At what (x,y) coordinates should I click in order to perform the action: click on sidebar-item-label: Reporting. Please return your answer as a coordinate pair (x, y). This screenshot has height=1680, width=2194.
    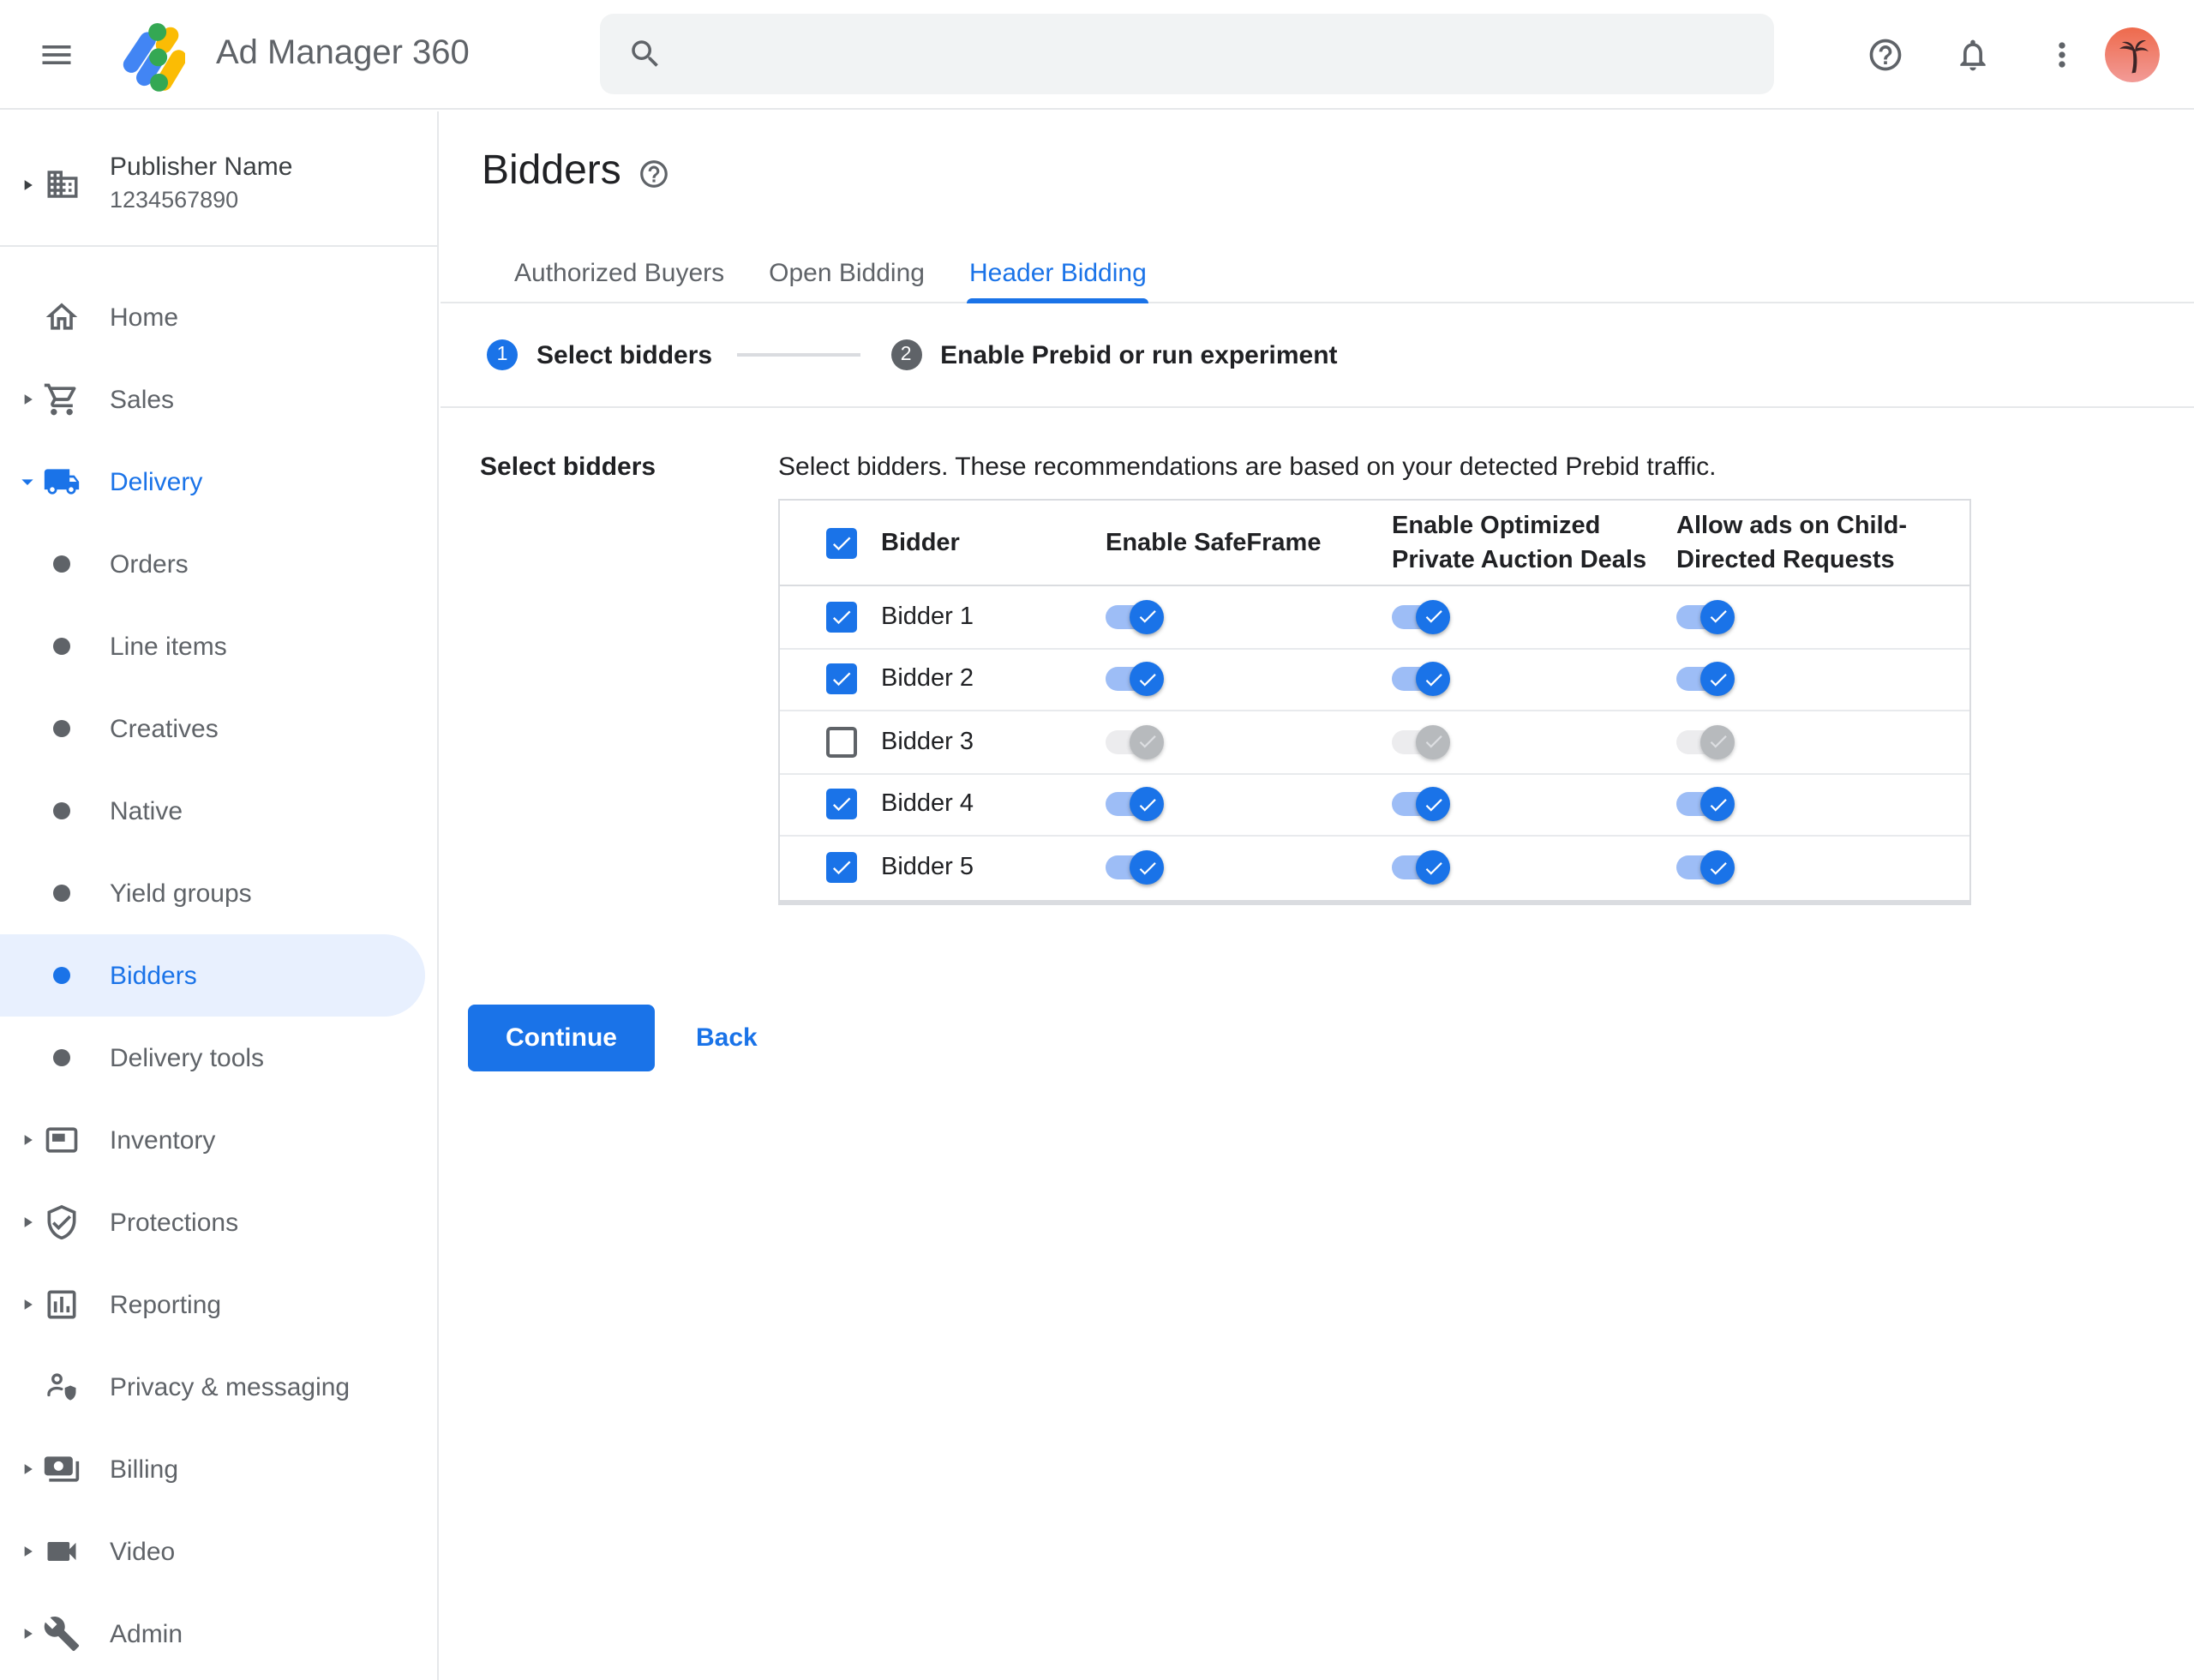
    Looking at the image, I should click on (166, 1304).